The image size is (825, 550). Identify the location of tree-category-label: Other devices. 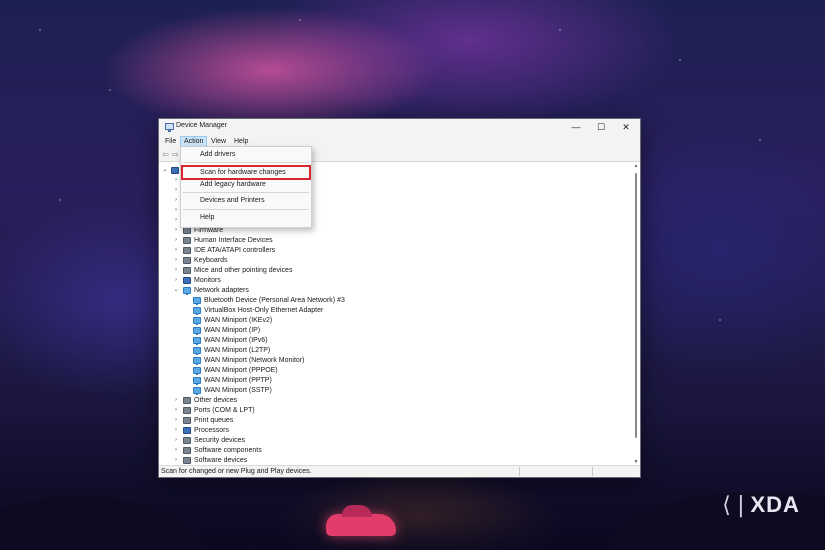
(216, 400).